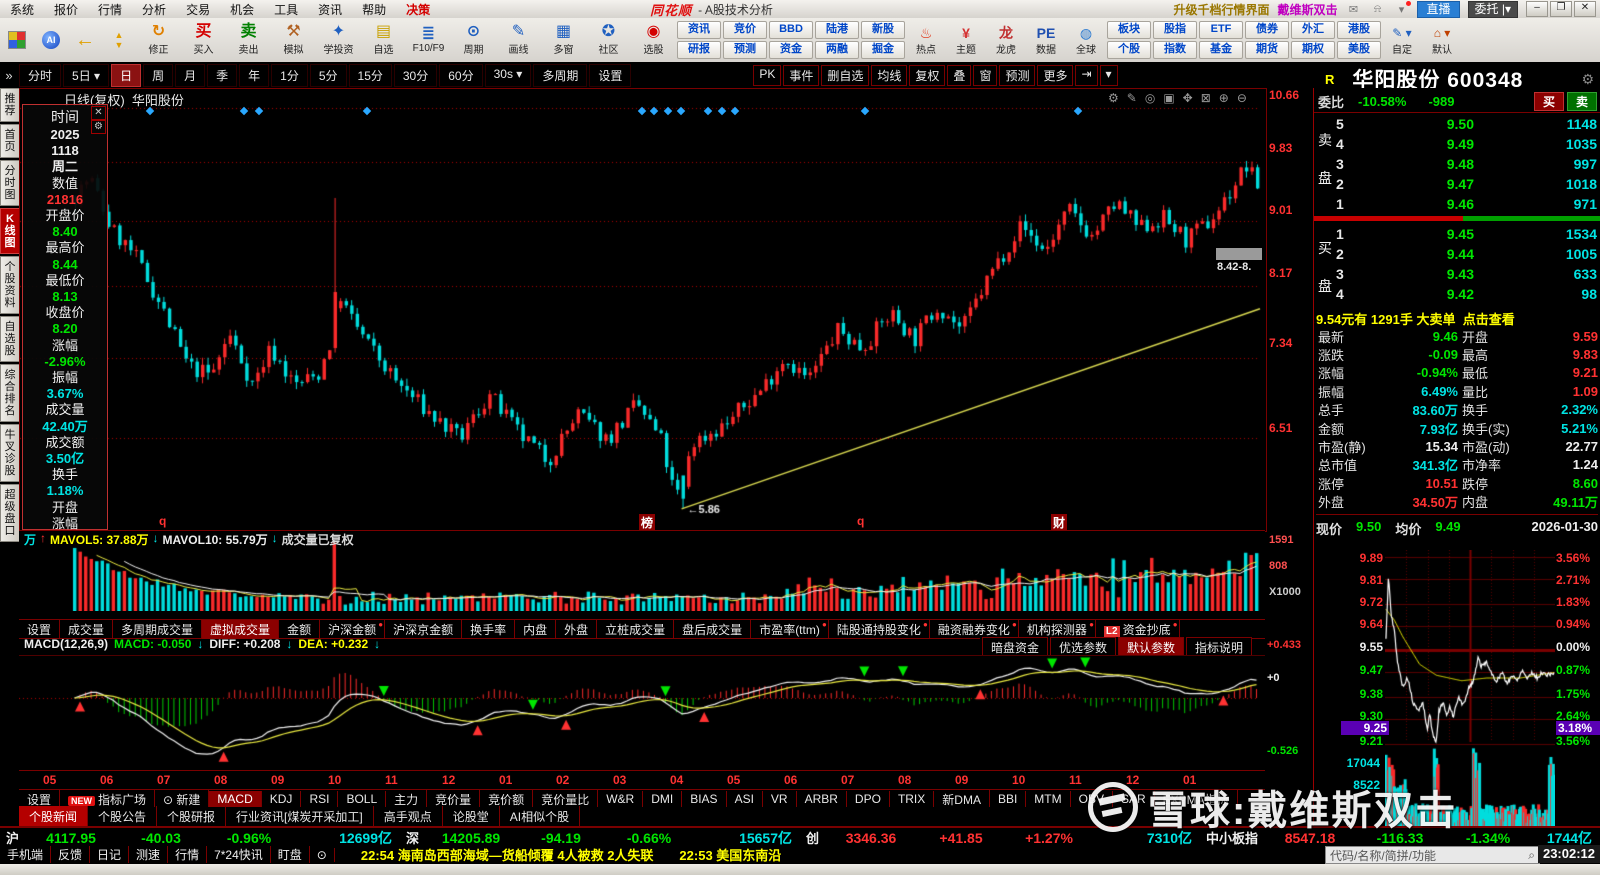  What do you see at coordinates (927, 75) in the screenshot?
I see `chart-action-复权: 复权` at bounding box center [927, 75].